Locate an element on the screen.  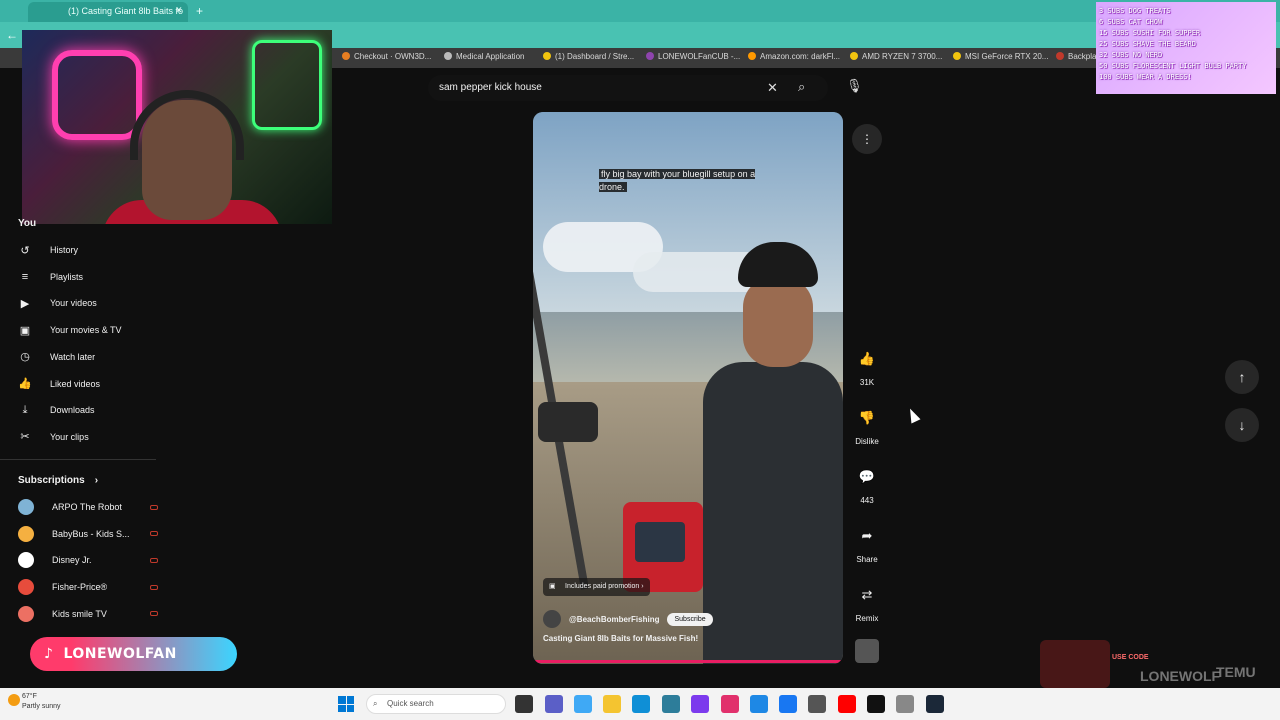
remix-action: ⇄ Remix is located at coordinates (867, 601).